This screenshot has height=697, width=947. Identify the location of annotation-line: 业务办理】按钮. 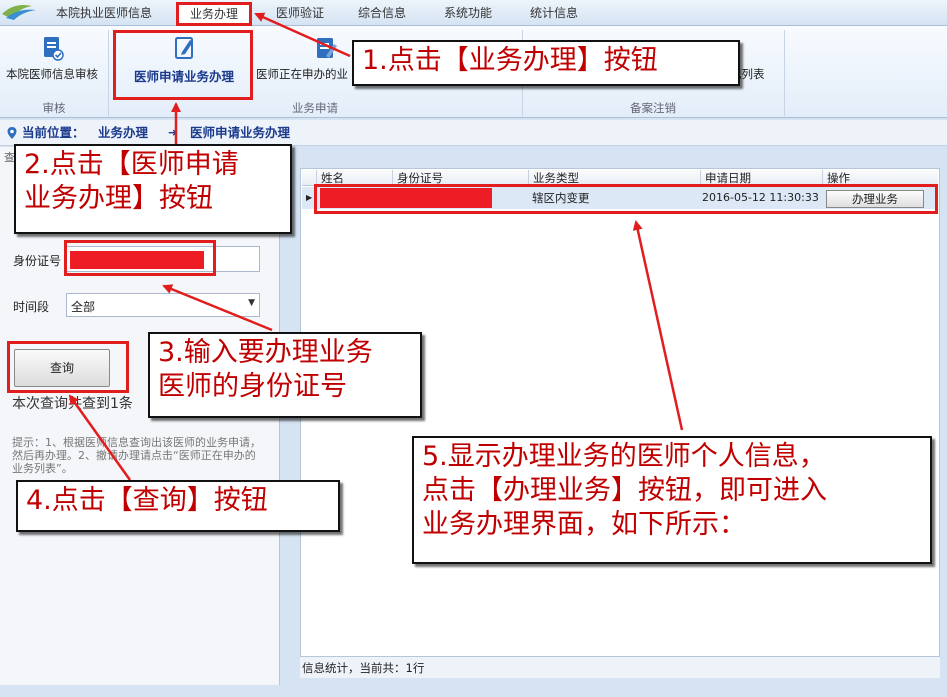
(118, 198).